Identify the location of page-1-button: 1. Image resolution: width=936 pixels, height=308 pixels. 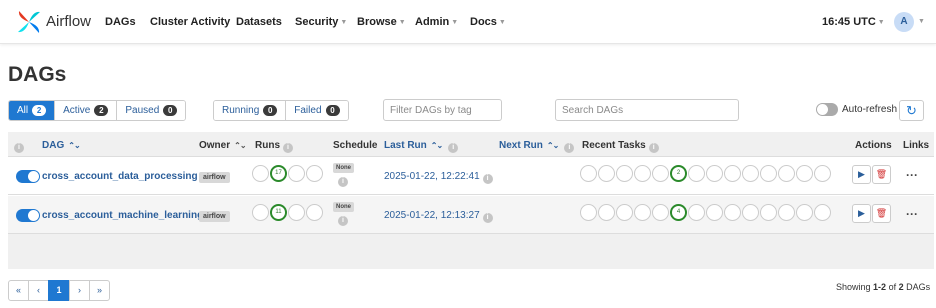
(59, 290).